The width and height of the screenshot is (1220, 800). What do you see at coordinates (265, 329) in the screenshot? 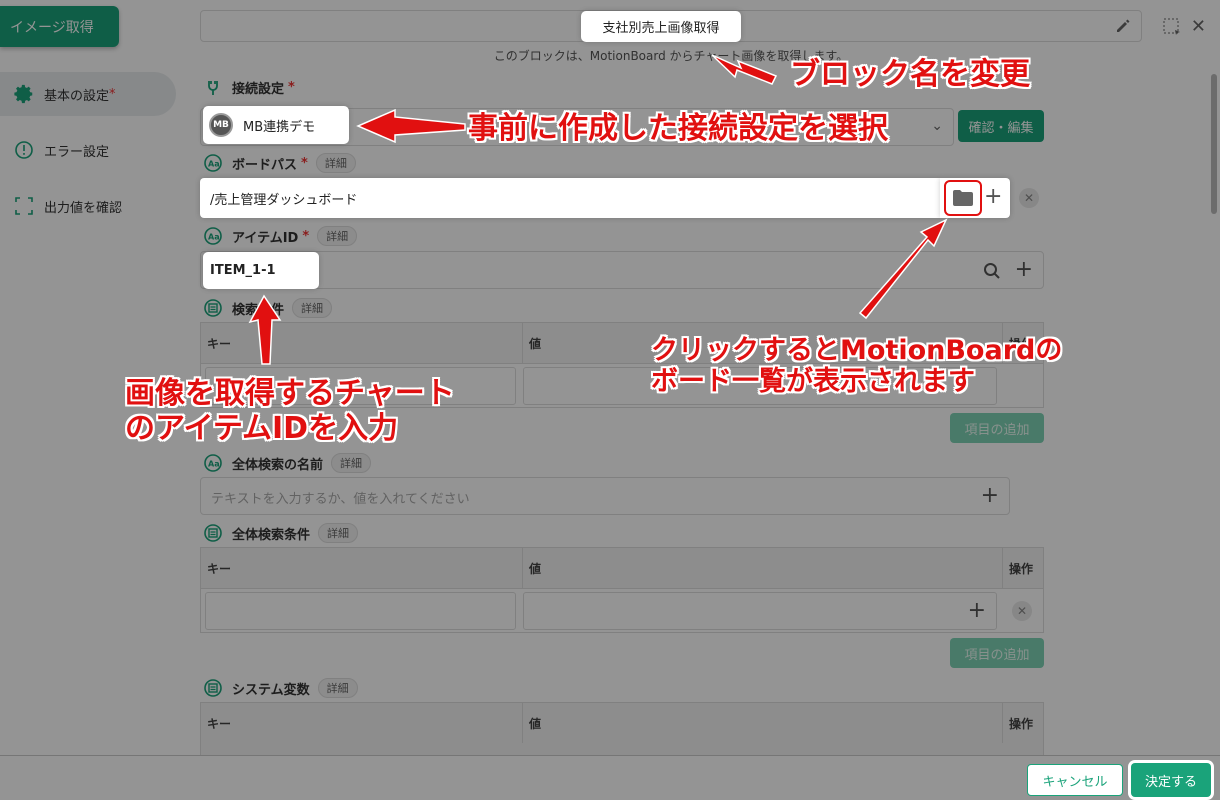
I see `arrow-to-item-id` at bounding box center [265, 329].